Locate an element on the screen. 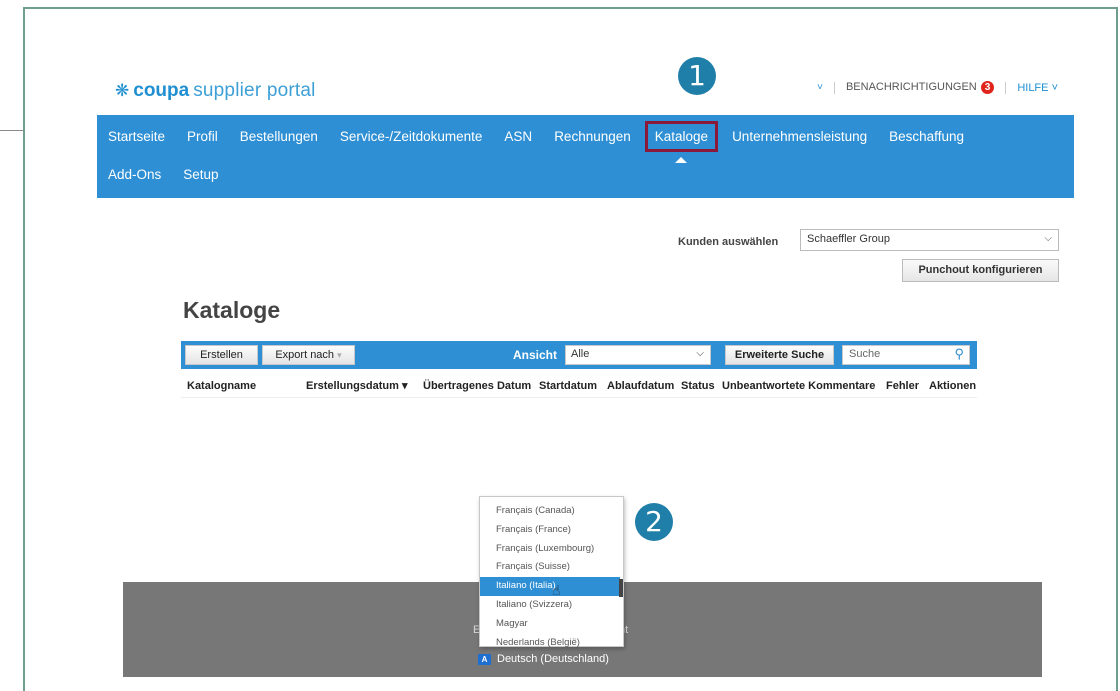  language-current-label: Deutsch (Deutschland) is located at coordinates (553, 659).